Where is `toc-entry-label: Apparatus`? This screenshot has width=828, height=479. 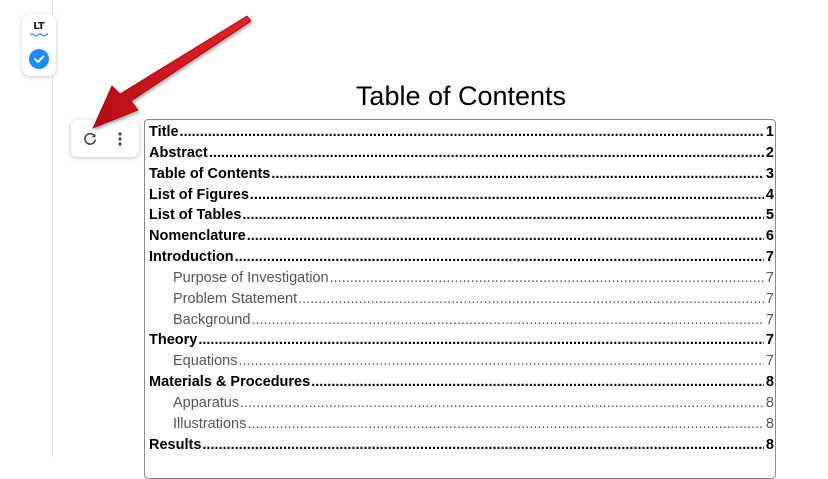 toc-entry-label: Apparatus is located at coordinates (206, 402).